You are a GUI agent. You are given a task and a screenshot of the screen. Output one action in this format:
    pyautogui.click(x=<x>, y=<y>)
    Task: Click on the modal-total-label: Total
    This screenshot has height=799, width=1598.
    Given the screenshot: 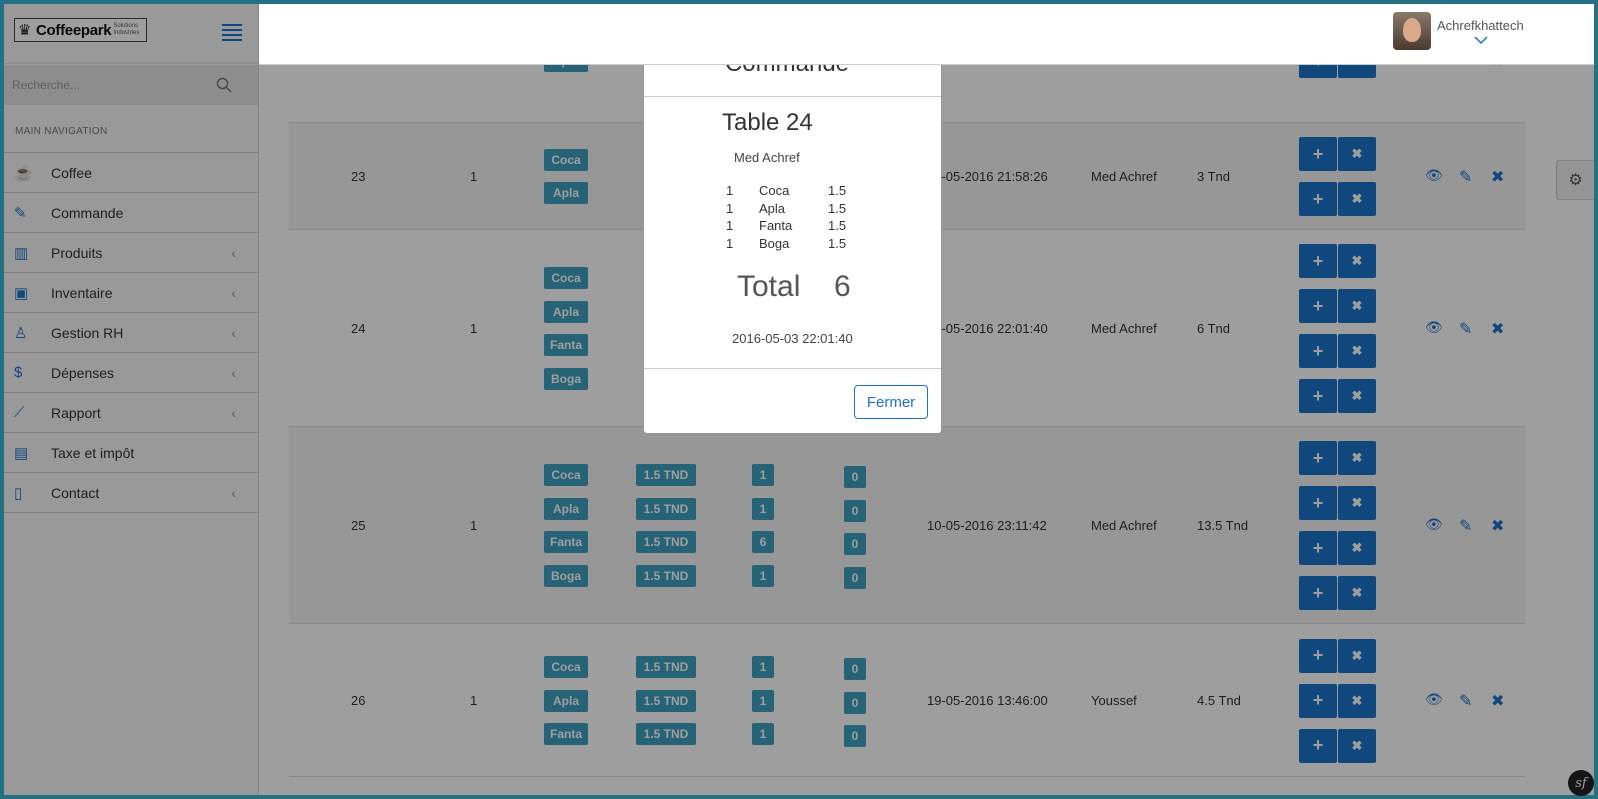 What is the action you would take?
    pyautogui.click(x=769, y=286)
    